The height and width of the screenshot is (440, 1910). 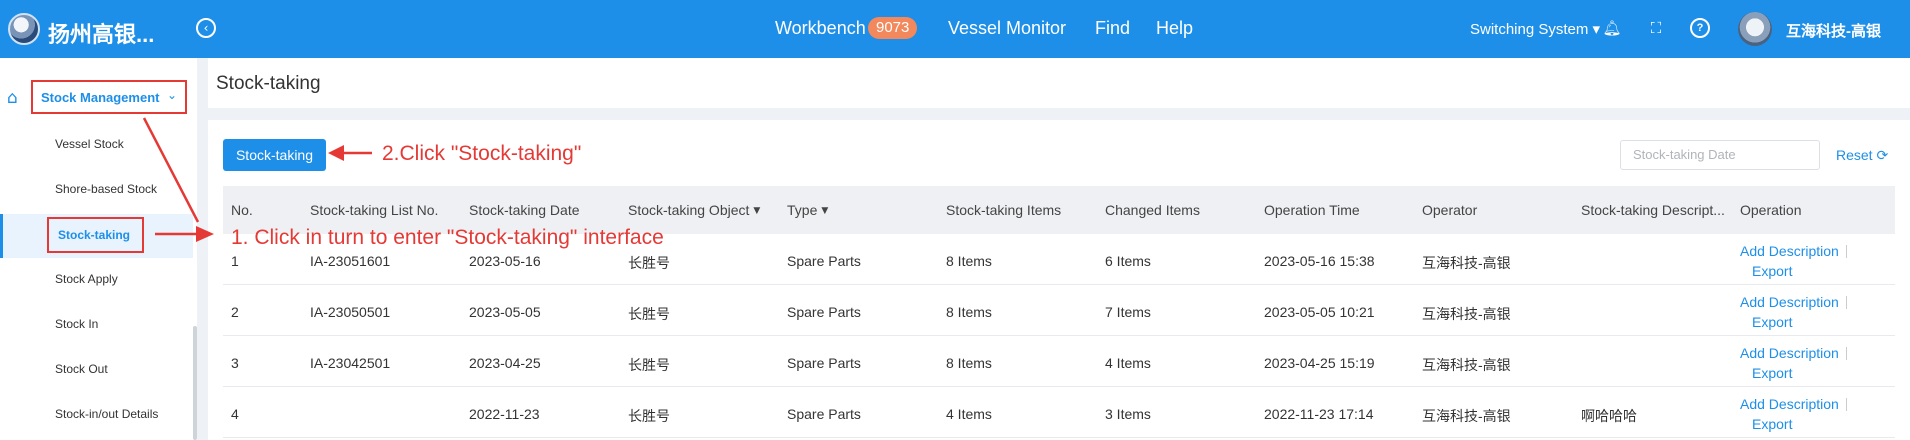 I want to click on bell-icon: 🔔︎, so click(x=1612, y=28).